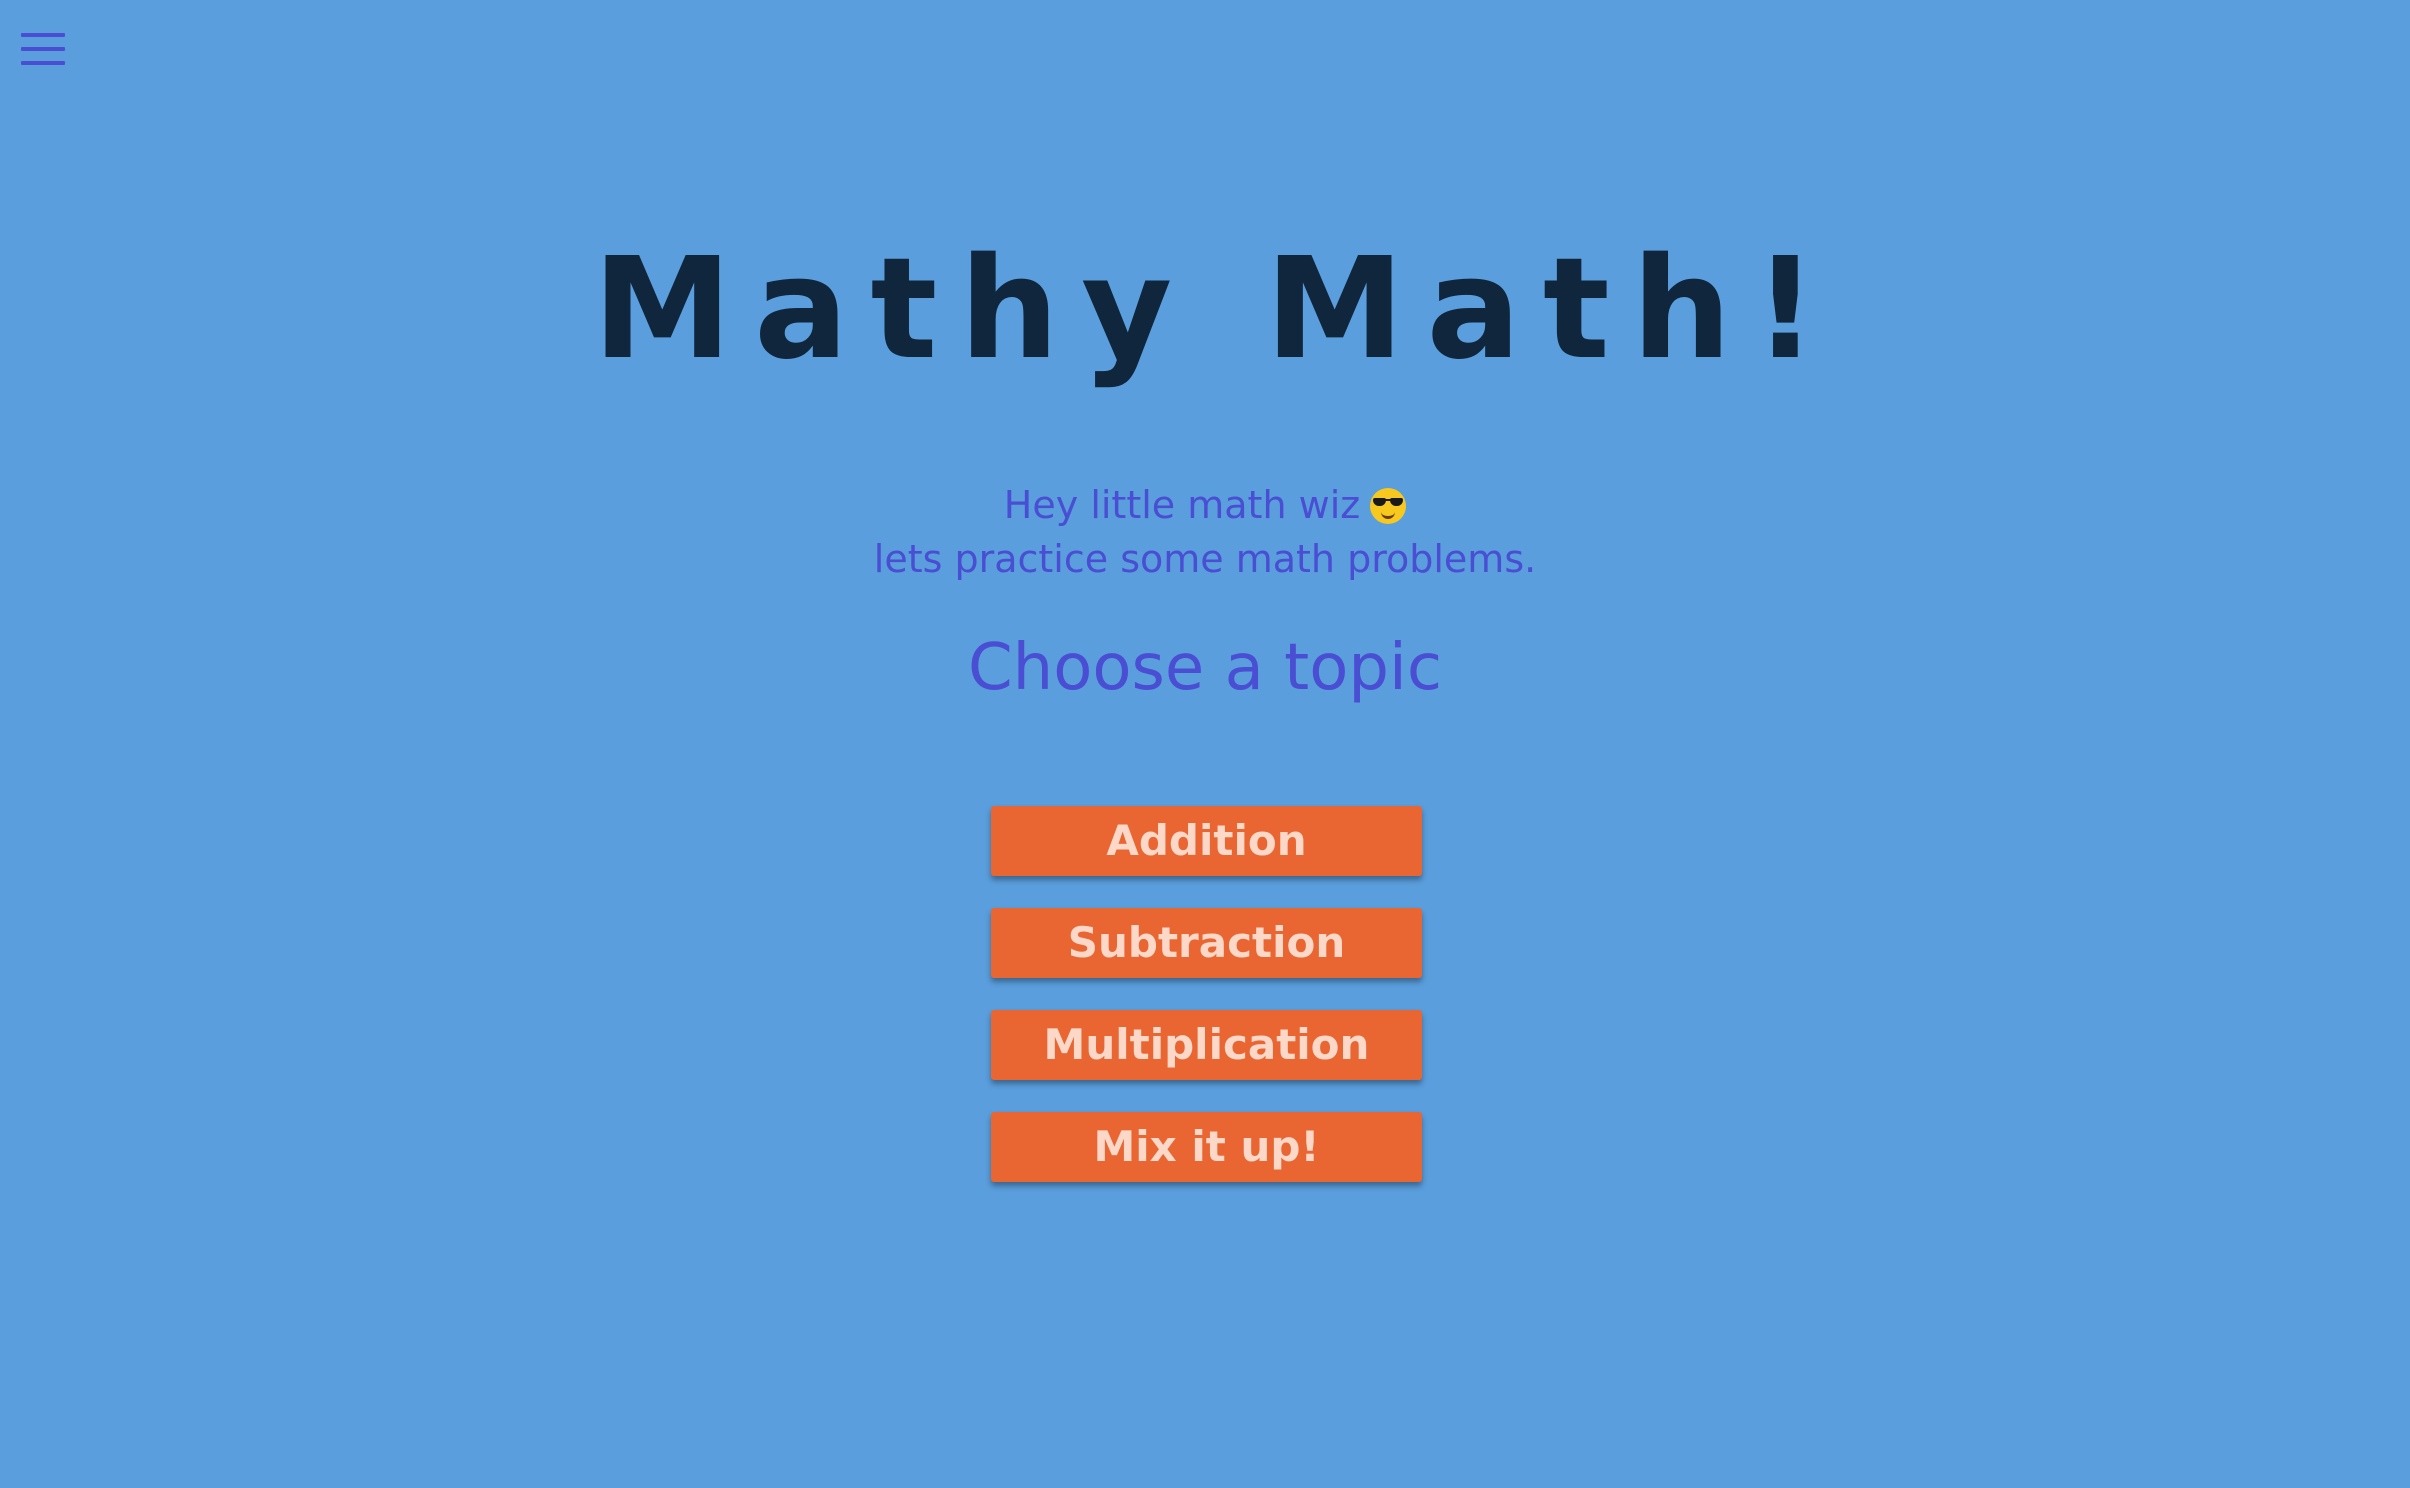 This screenshot has width=2410, height=1488. What do you see at coordinates (1206, 1147) in the screenshot?
I see `mix-it-up-button: Mix it up!` at bounding box center [1206, 1147].